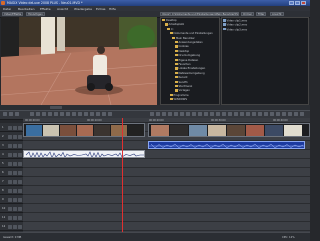 This screenshot has height=241, width=320. What do you see at coordinates (235, 20) in the screenshot?
I see `file-item: Video clip1.mxv` at bounding box center [235, 20].